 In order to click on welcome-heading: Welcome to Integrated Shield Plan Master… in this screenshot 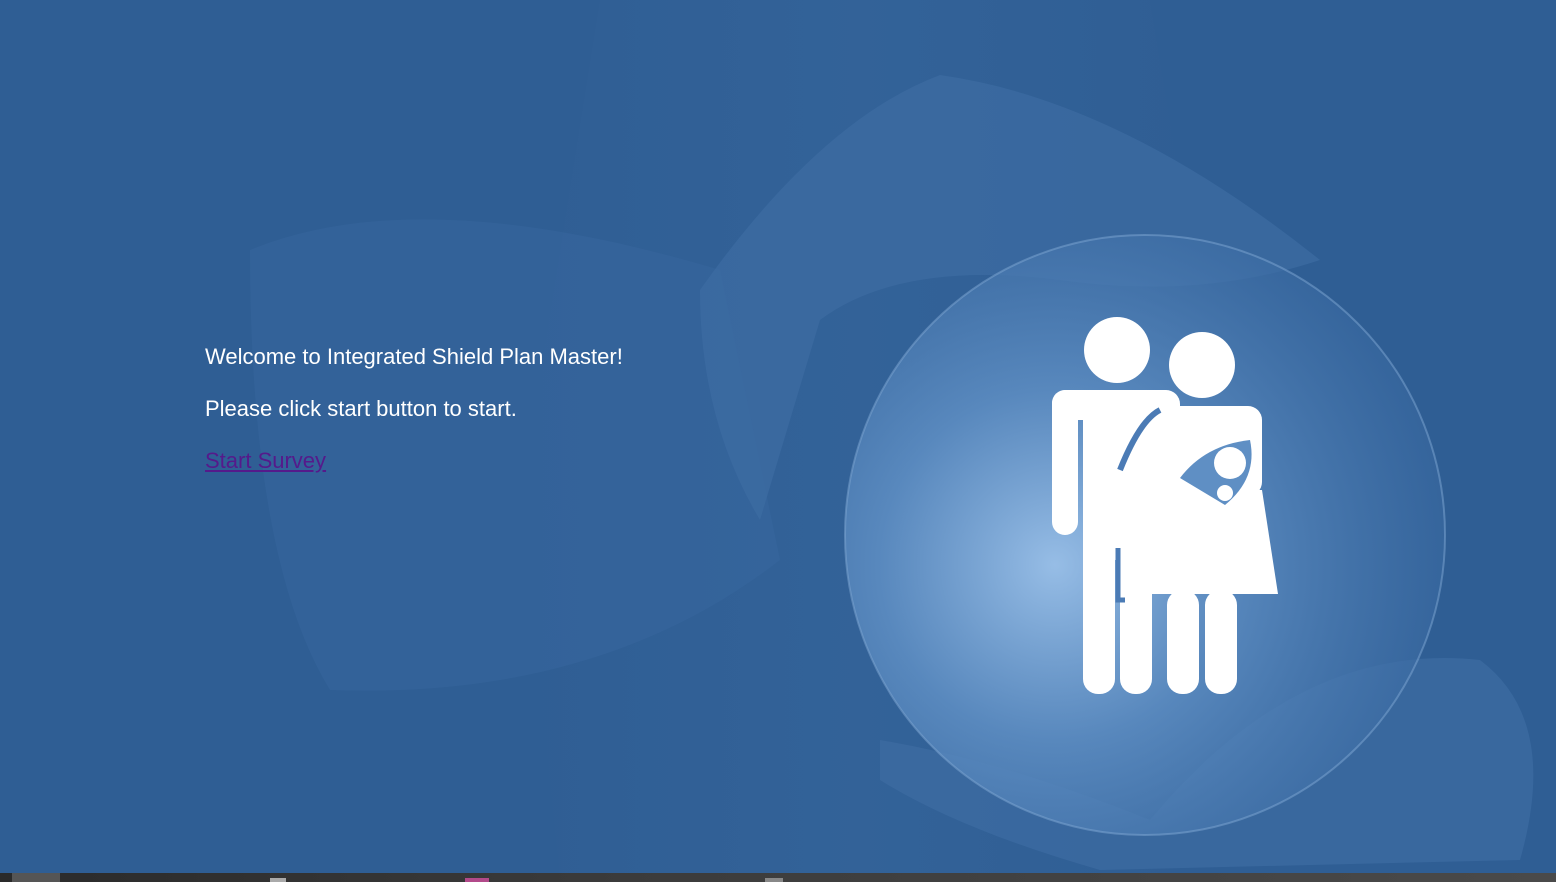, I will do `click(414, 356)`.